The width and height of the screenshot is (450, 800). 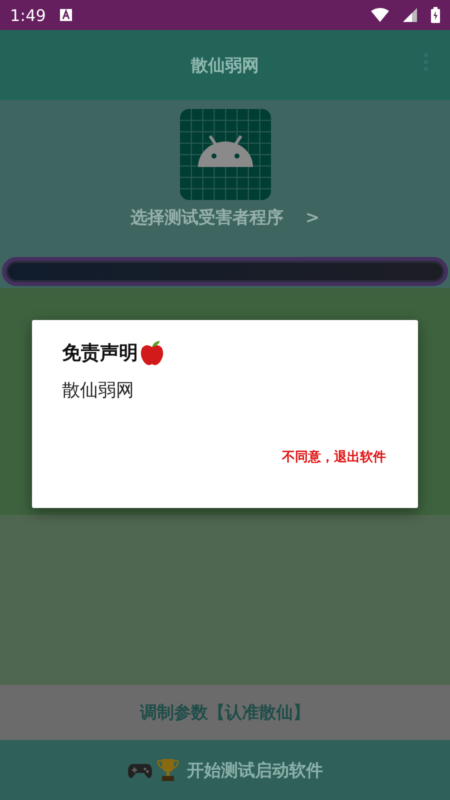 I want to click on apple-icon, so click(x=152, y=353).